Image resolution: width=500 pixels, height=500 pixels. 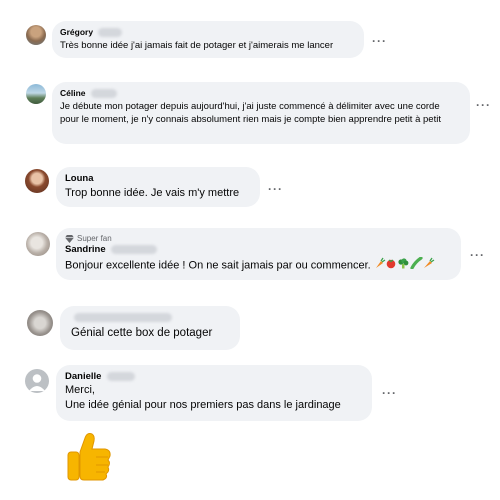 I want to click on veggie-emoji-group, so click(x=405, y=265).